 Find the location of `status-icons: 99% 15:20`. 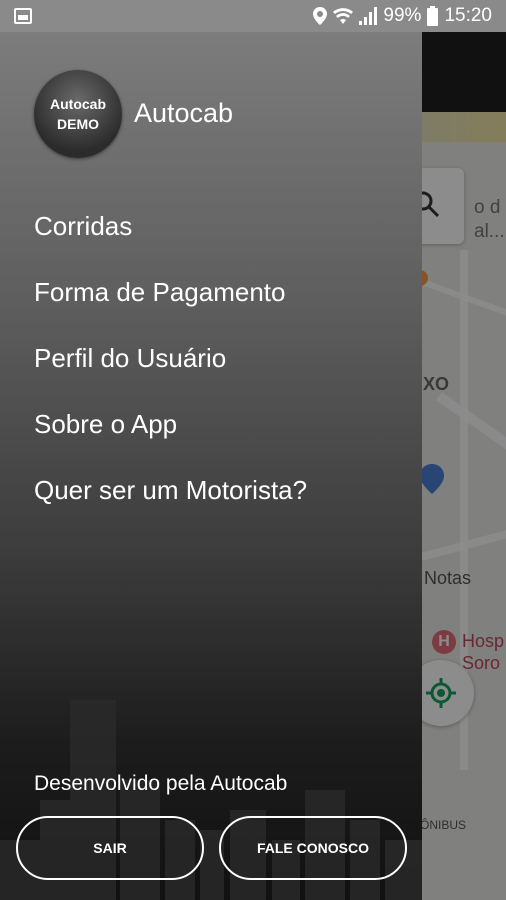

status-icons: 99% 15:20 is located at coordinates (402, 16).